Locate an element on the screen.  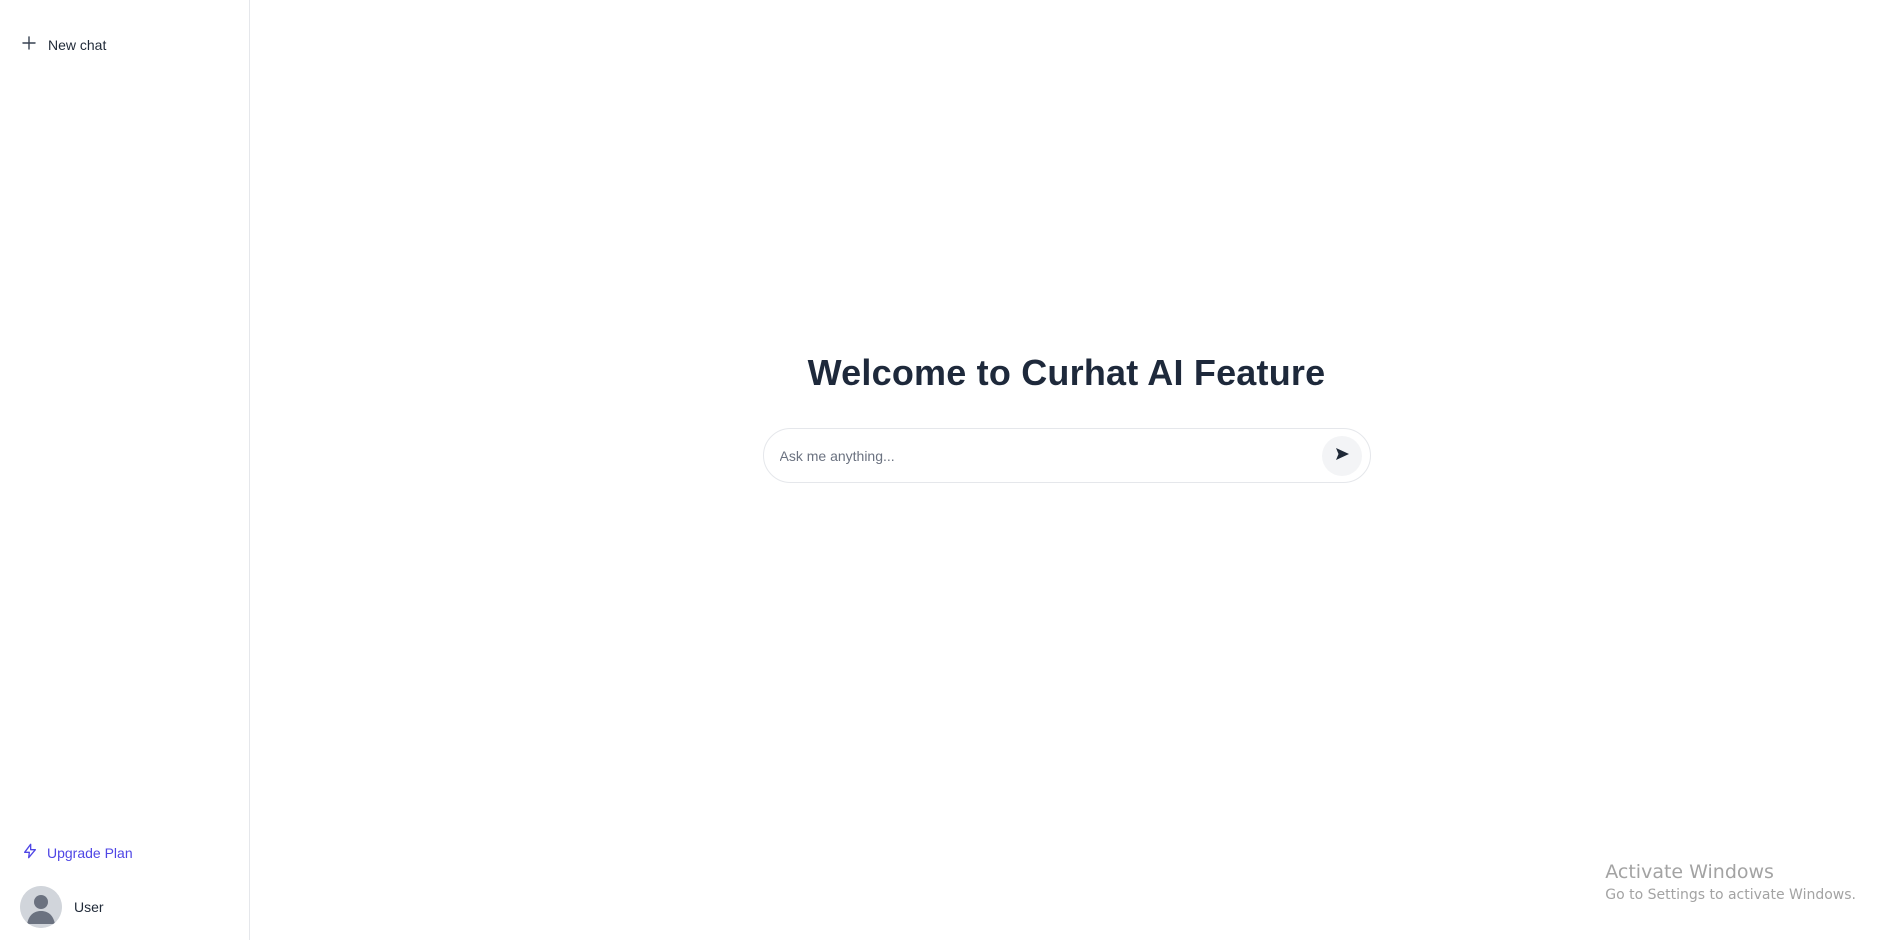
lightning-icon is located at coordinates (30, 852).